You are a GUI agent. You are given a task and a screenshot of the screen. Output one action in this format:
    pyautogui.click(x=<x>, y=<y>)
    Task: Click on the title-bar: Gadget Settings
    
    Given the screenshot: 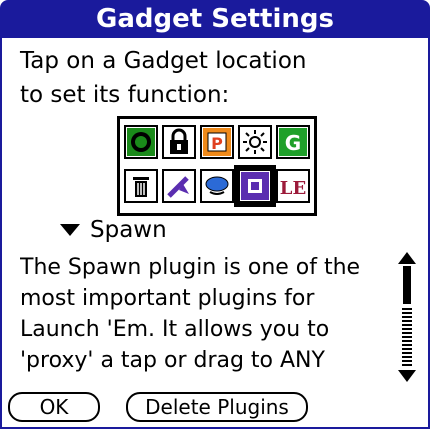 What is the action you would take?
    pyautogui.click(x=215, y=19)
    